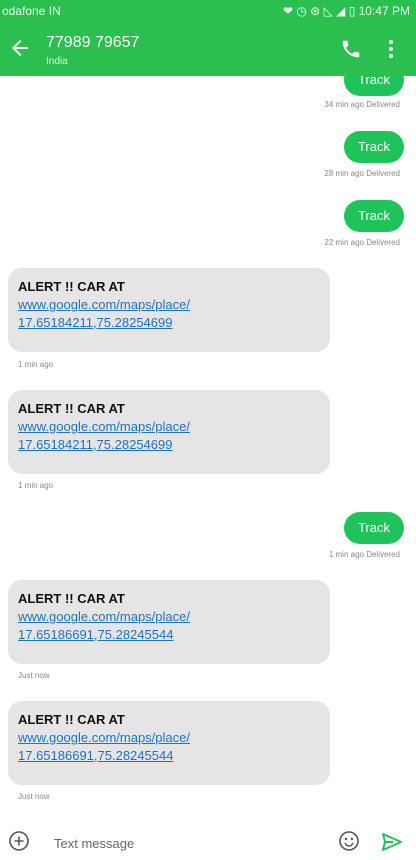 The width and height of the screenshot is (416, 860). I want to click on compose-bar, so click(208, 842).